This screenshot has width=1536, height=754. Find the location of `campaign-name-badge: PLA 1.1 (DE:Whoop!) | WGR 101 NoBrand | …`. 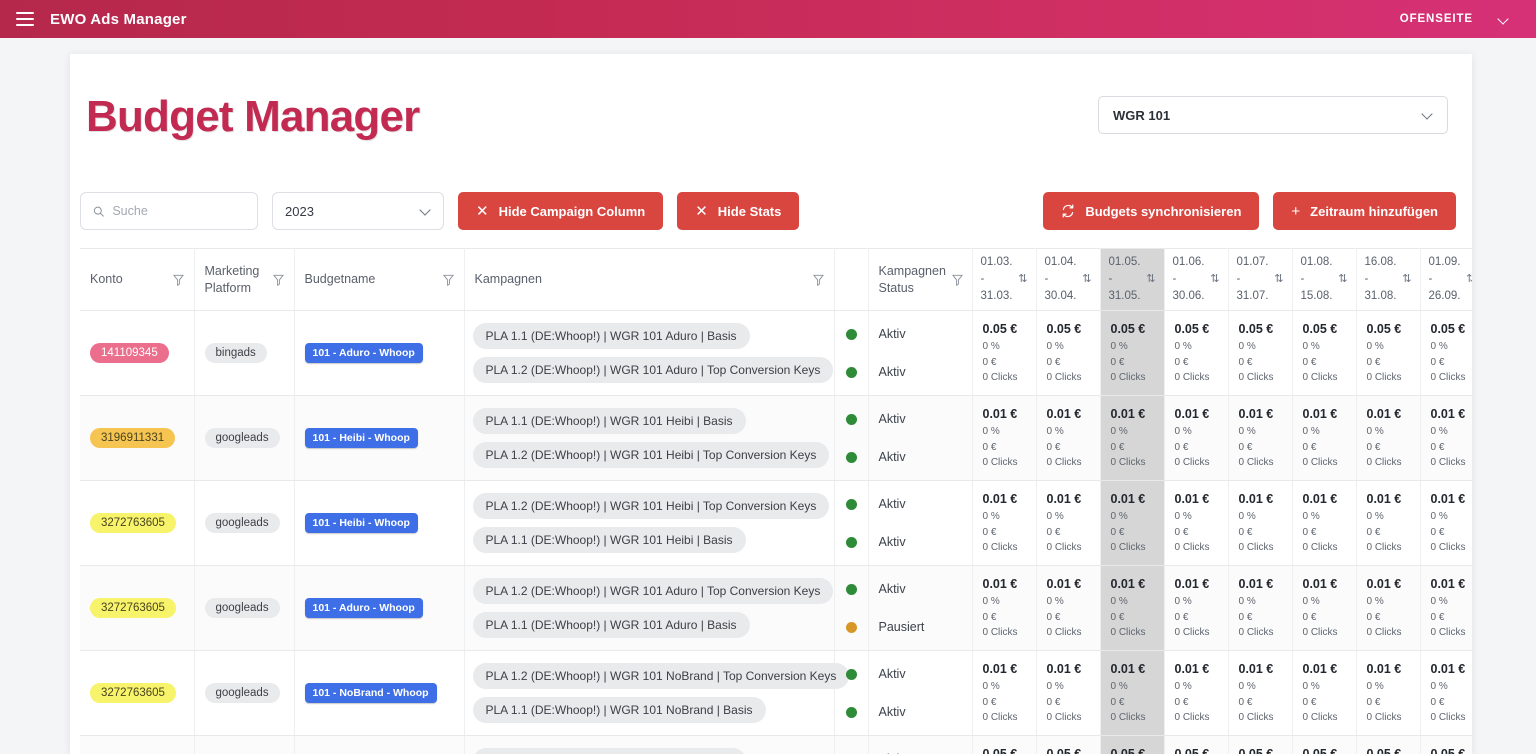

campaign-name-badge: PLA 1.1 (DE:Whoop!) | WGR 101 NoBrand | … is located at coordinates (619, 710).